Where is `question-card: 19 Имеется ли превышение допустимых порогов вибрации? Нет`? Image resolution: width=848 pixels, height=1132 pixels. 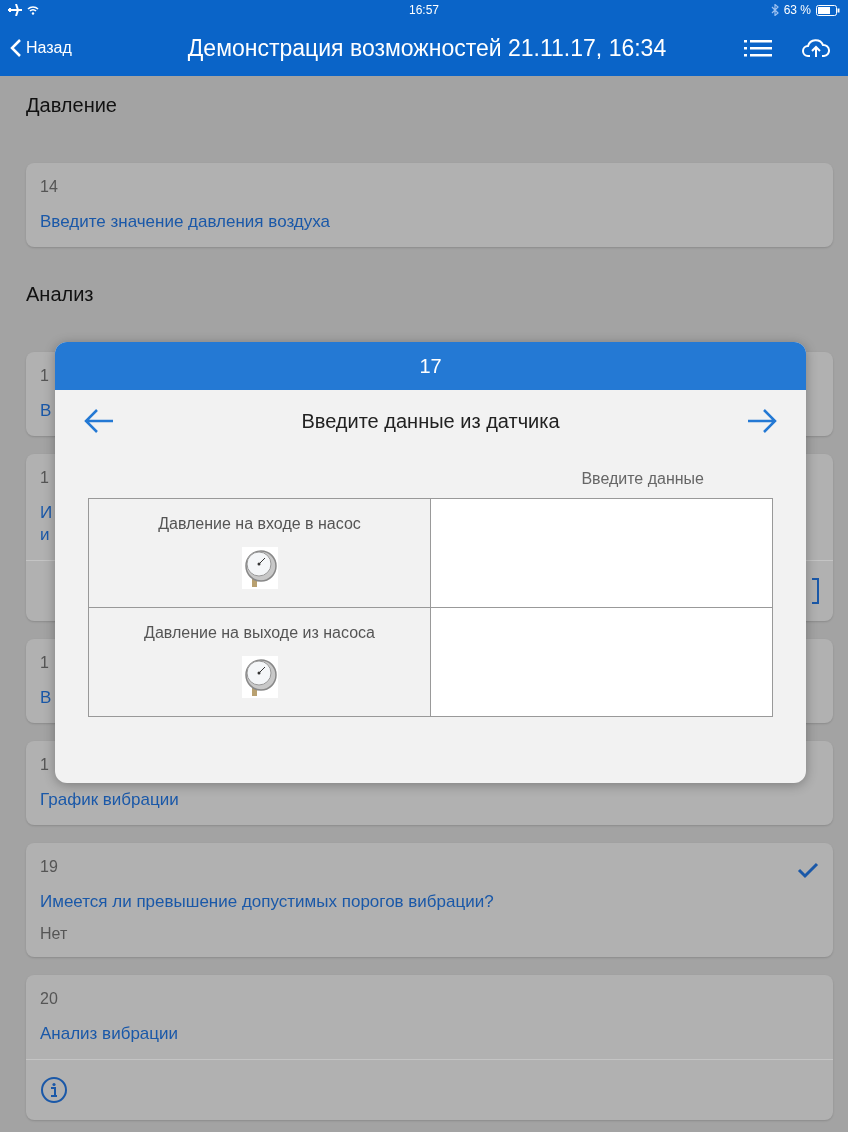 question-card: 19 Имеется ли превышение допустимых порогов вибрации? Нет is located at coordinates (429, 900).